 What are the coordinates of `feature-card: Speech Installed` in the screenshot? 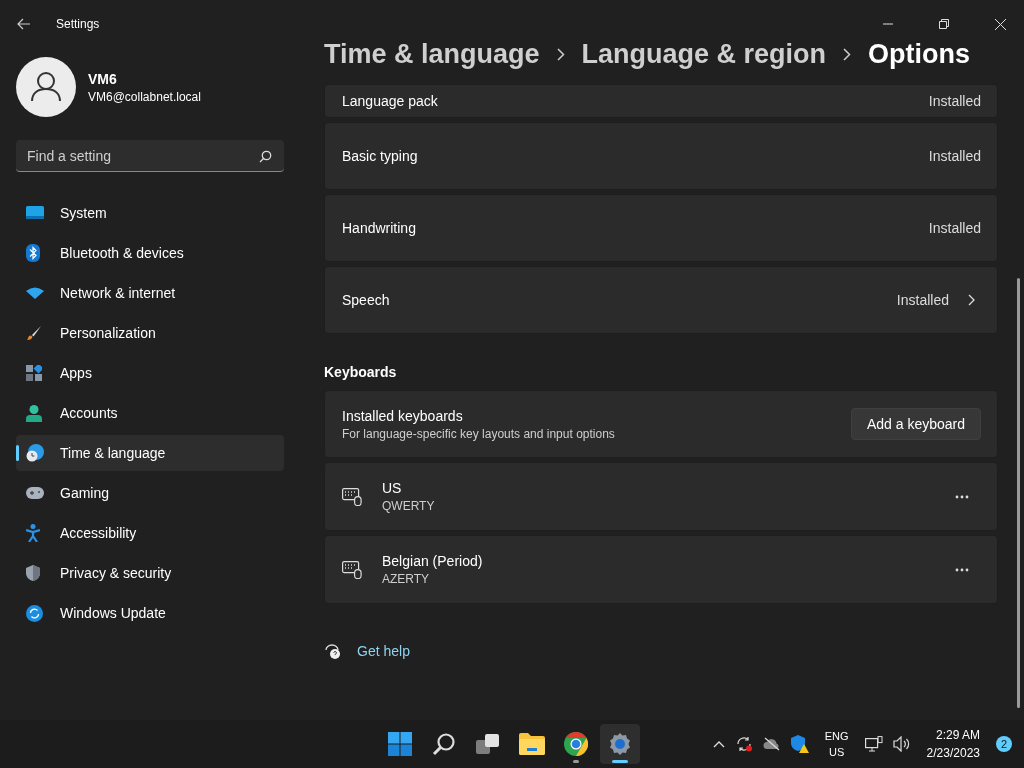 It's located at (661, 300).